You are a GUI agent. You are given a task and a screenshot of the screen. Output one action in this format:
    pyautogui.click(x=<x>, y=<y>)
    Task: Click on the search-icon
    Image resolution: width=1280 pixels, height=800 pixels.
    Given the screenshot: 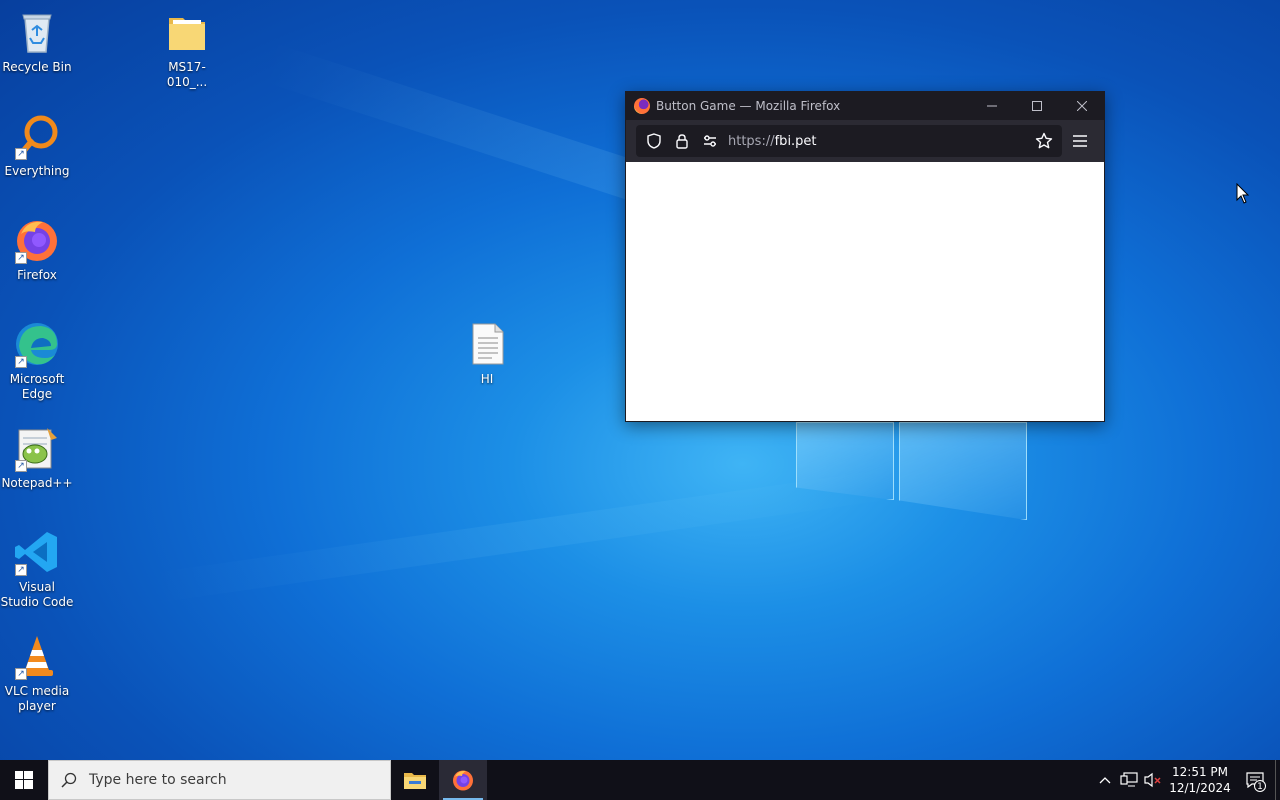 What is the action you would take?
    pyautogui.click(x=69, y=780)
    